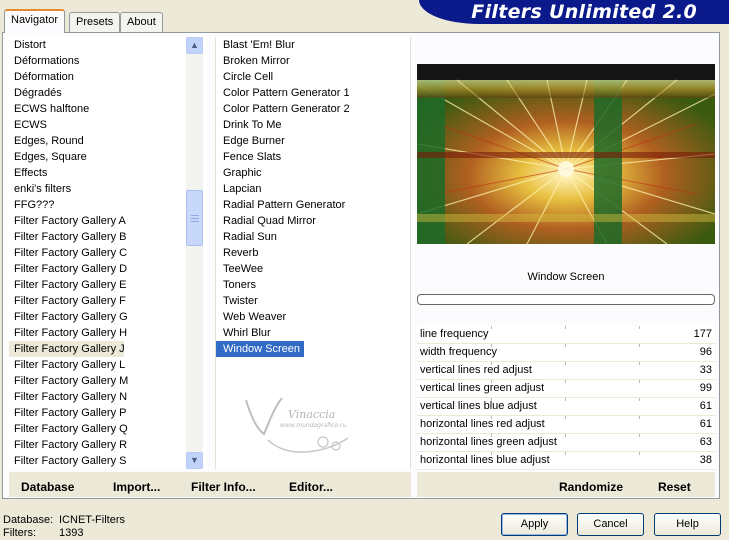  What do you see at coordinates (566, 277) in the screenshot?
I see `preview-filter-name: Window Screen` at bounding box center [566, 277].